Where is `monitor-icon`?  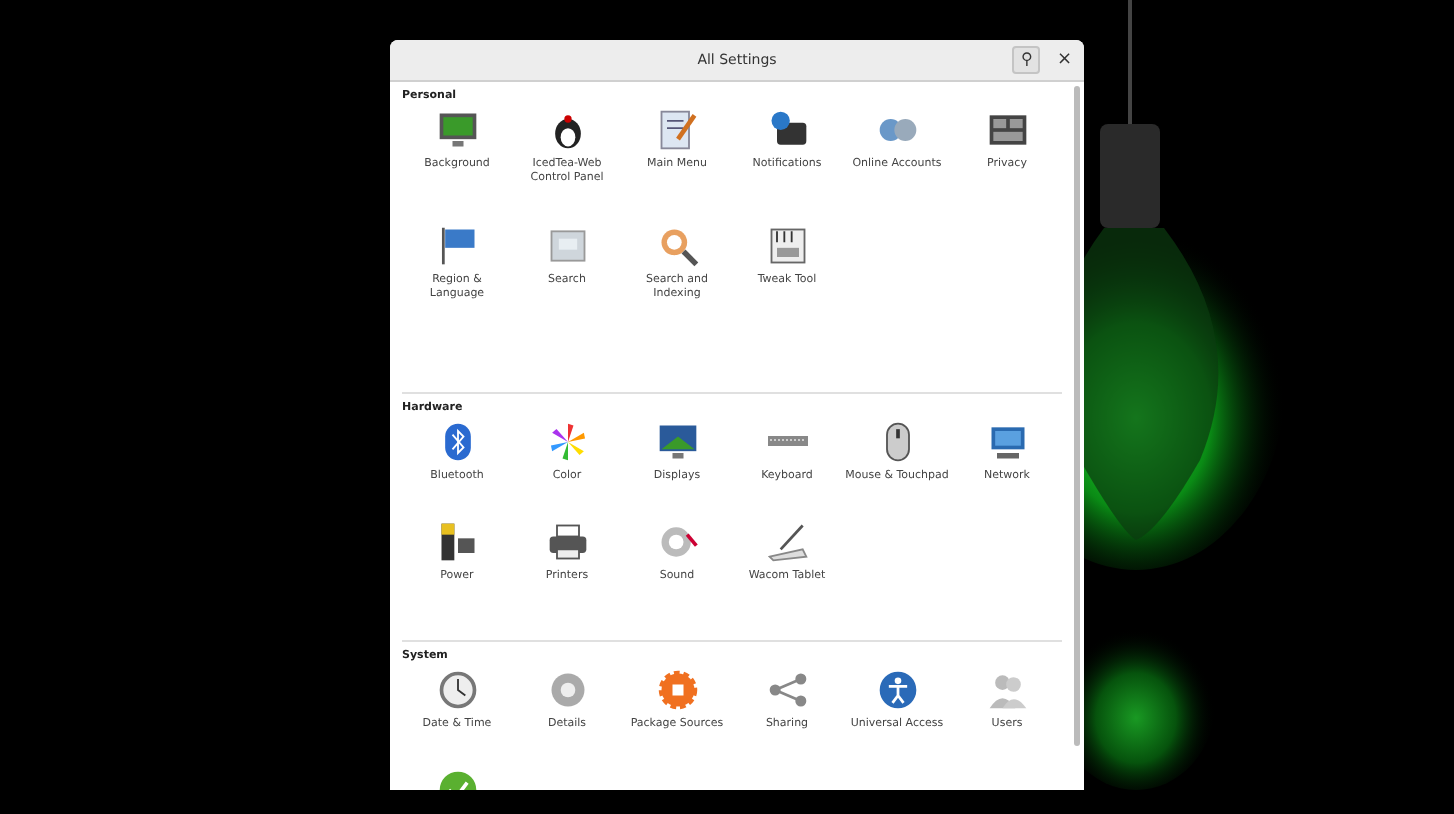
monitor-icon is located at coordinates (457, 130).